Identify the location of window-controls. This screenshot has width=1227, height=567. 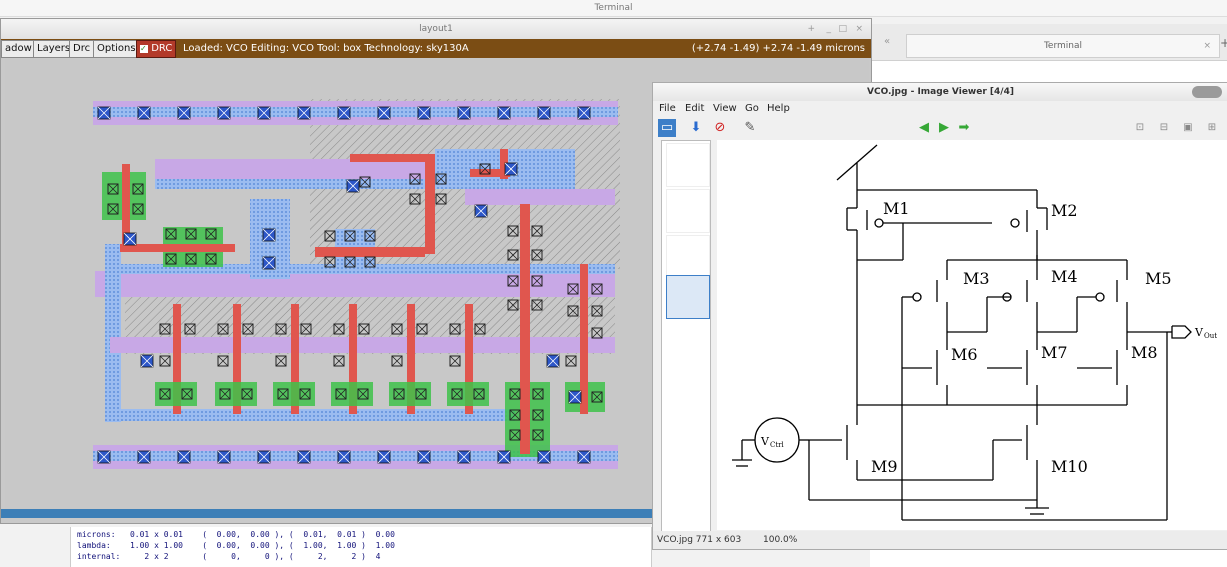
(1207, 92).